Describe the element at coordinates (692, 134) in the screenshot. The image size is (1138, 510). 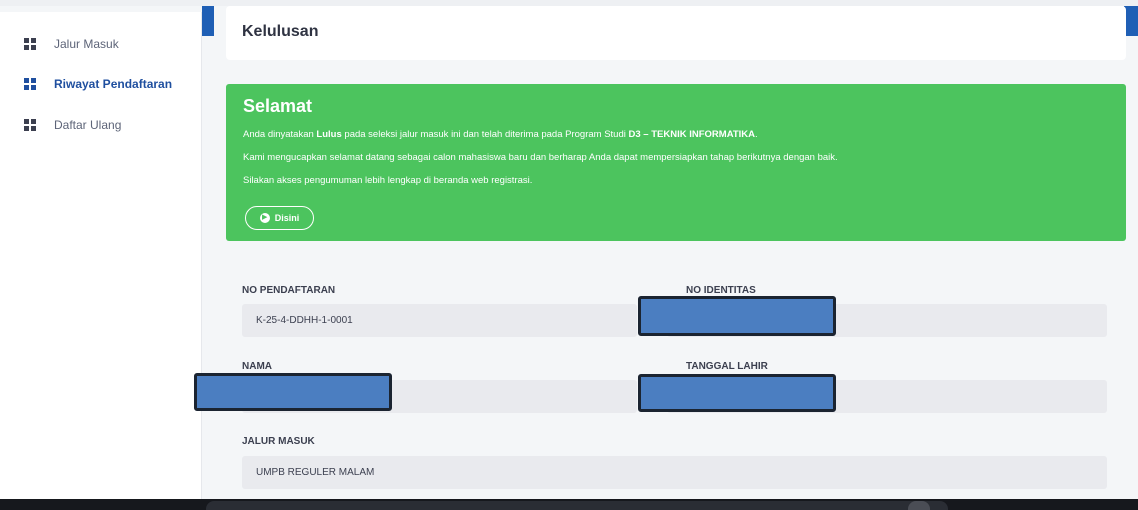
I see `alert-program-studi: D3 – TEKNIK INFORMATIKA` at that location.